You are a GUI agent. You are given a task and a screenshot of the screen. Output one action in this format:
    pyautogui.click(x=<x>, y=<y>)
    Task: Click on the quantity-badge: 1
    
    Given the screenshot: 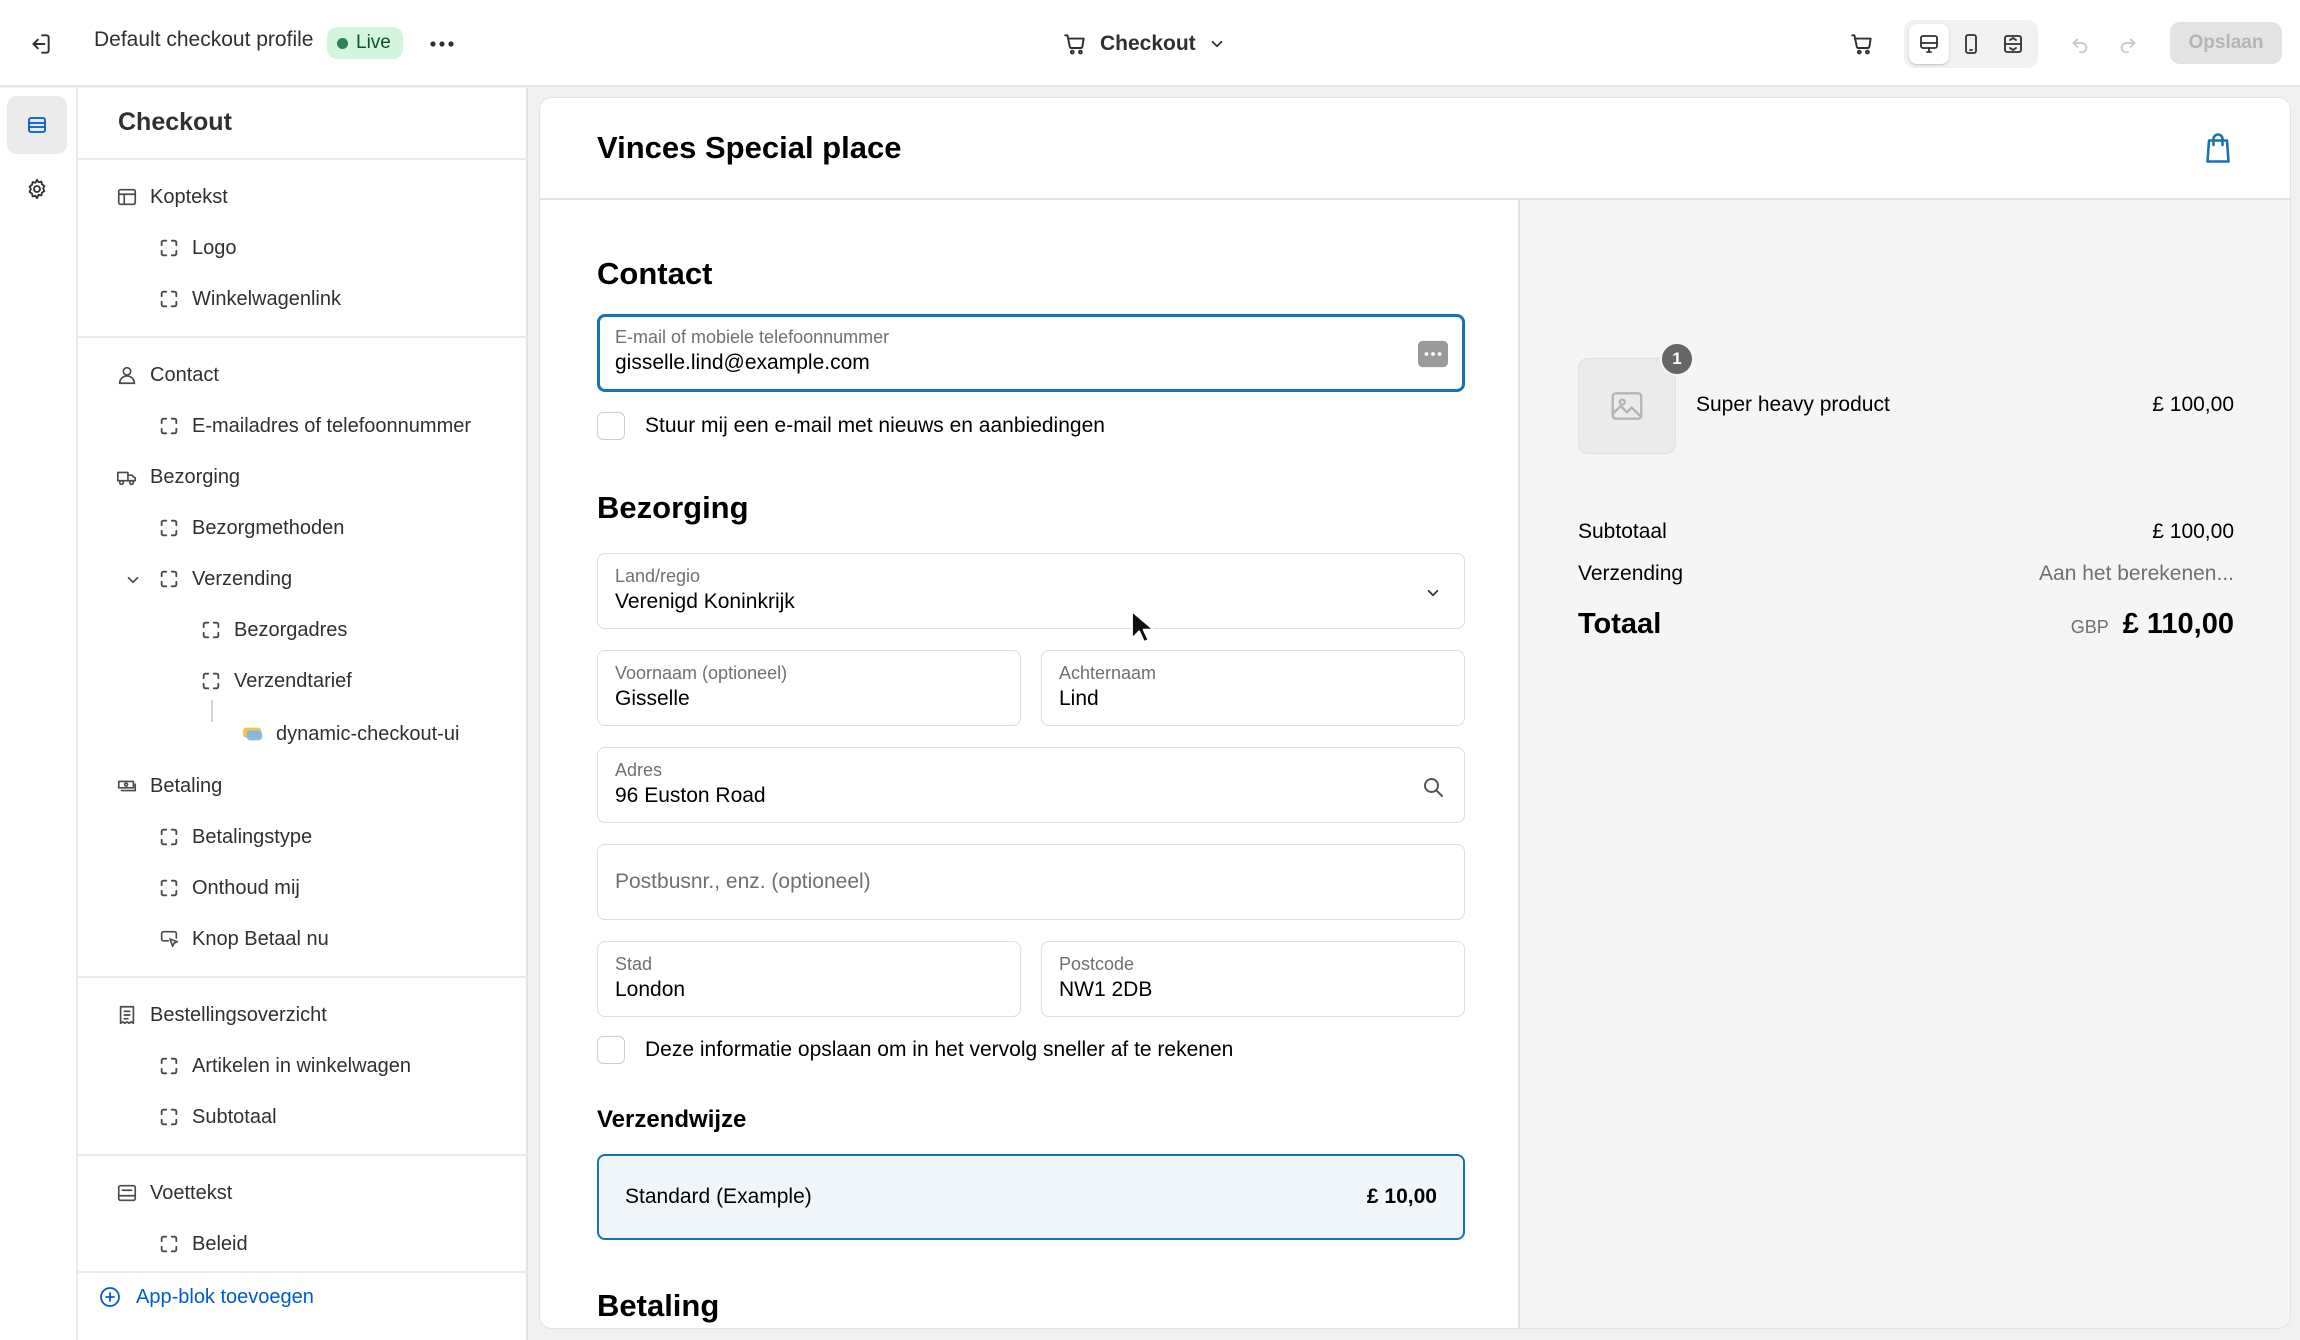 What is the action you would take?
    pyautogui.click(x=1677, y=359)
    